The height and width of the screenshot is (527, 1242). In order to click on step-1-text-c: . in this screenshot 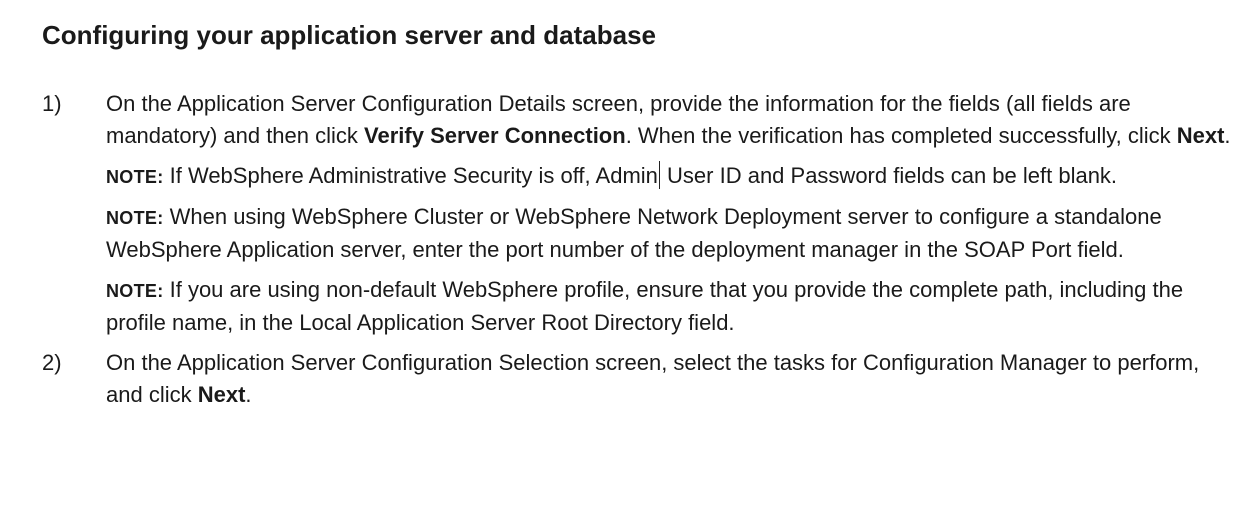, I will do `click(1227, 135)`.